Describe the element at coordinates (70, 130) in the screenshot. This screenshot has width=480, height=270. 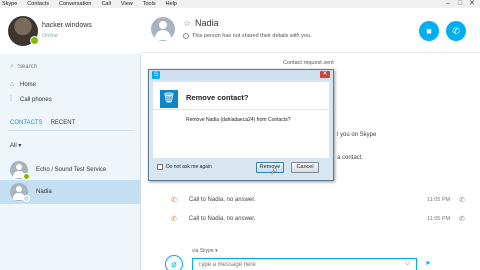
I see `tab-divider` at that location.